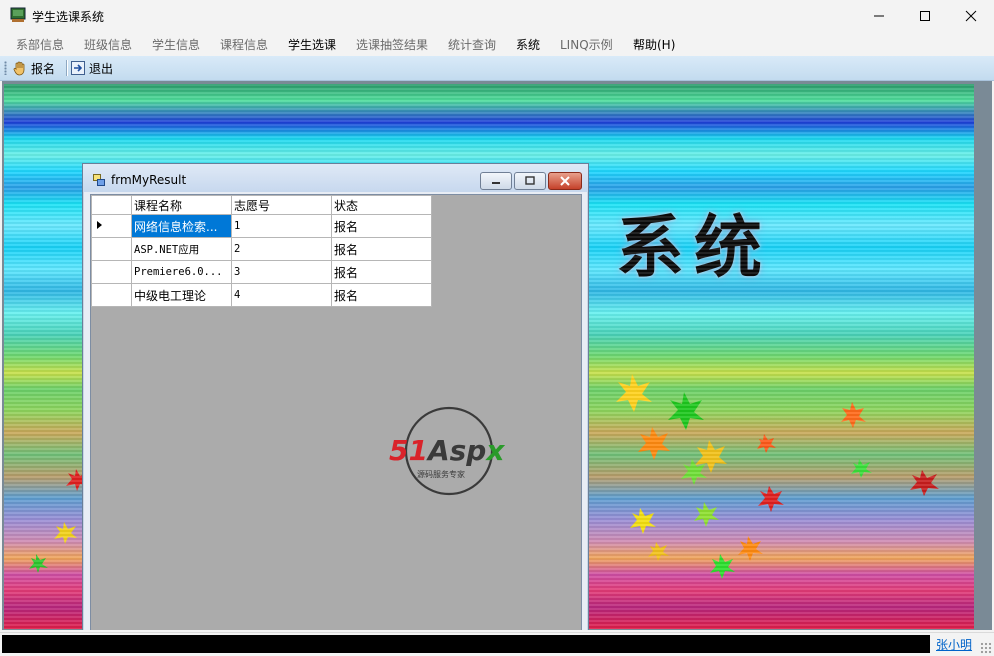 This screenshot has width=994, height=656. I want to click on status-bar: 张小明, so click(497, 644).